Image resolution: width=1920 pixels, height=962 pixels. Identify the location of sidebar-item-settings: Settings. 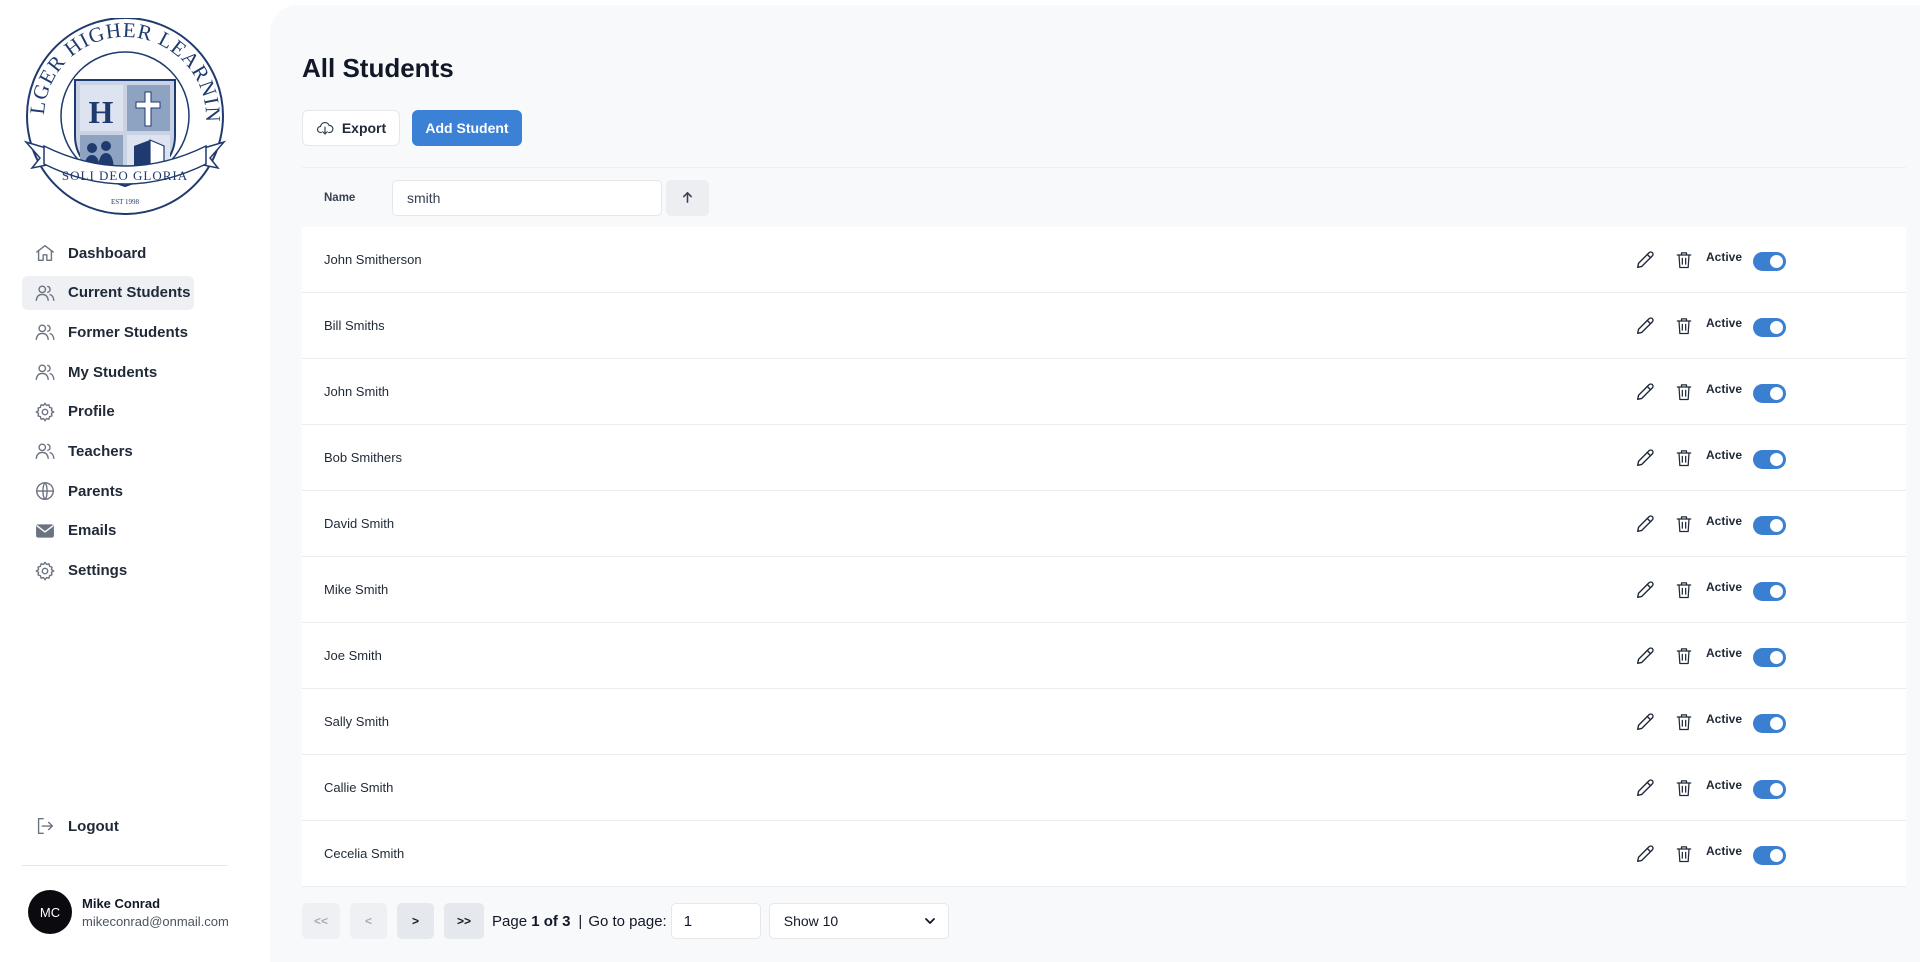
(108, 571).